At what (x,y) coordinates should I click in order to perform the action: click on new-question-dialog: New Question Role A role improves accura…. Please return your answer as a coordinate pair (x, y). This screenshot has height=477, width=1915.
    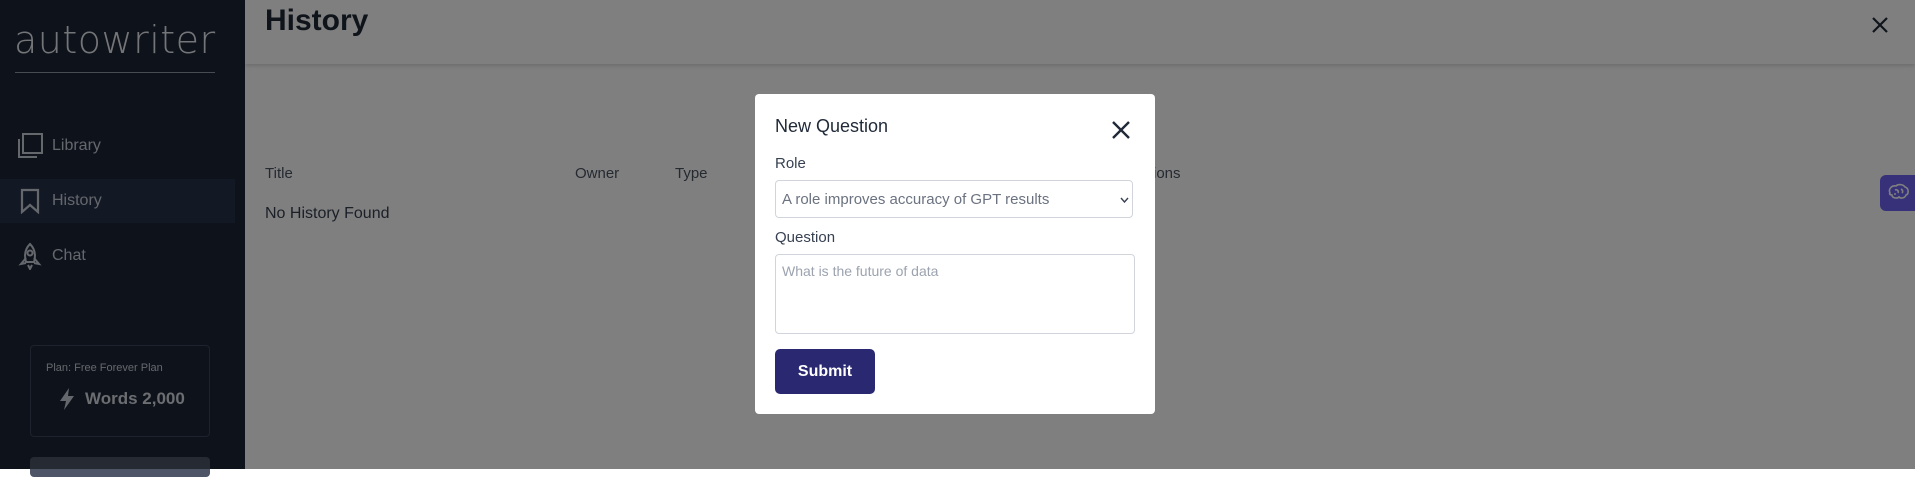
    Looking at the image, I should click on (955, 254).